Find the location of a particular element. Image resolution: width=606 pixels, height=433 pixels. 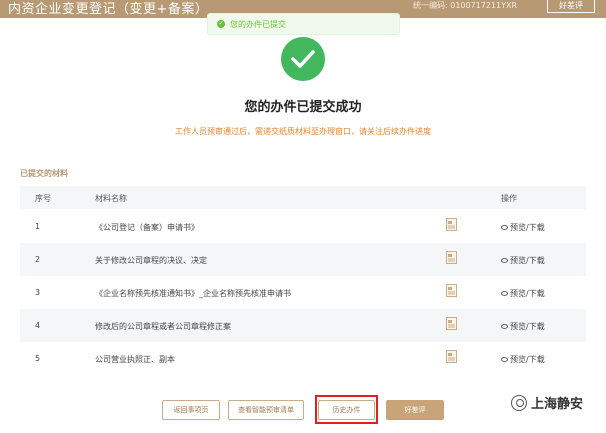

success-toast: ✓ 您的办件已提交 is located at coordinates (303, 24).